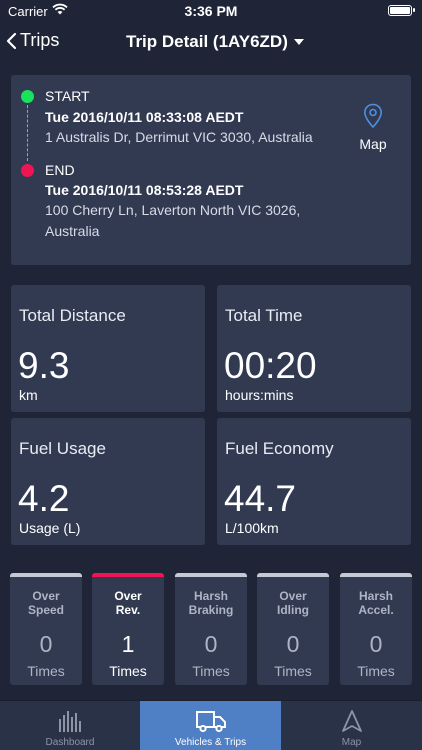 Image resolution: width=422 pixels, height=750 pixels. Describe the element at coordinates (211, 629) in the screenshot. I see `harsh-braking-card: Harsh Braking 0 Times` at that location.